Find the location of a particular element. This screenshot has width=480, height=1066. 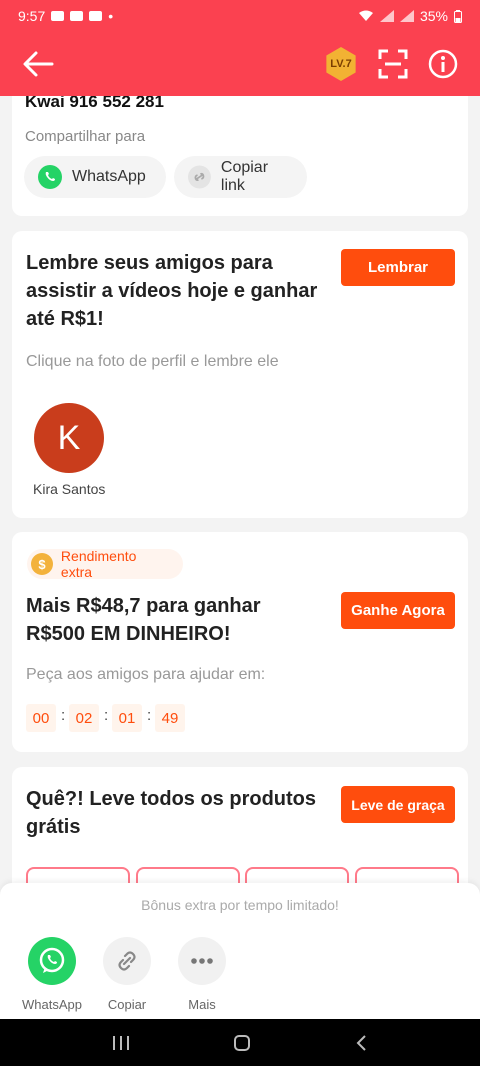

share-option-label: WhatsApp is located at coordinates (52, 1004).